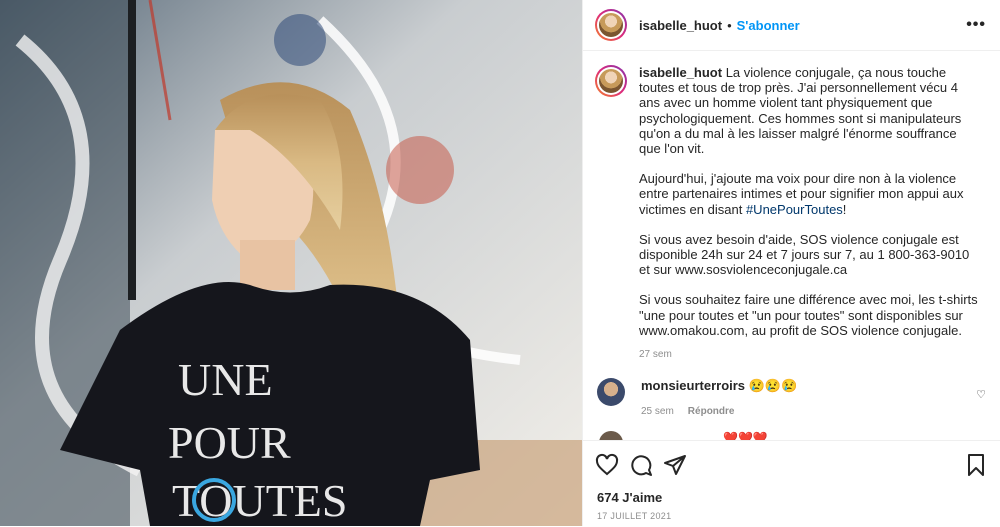 This screenshot has width=1000, height=527. Describe the element at coordinates (229, 442) in the screenshot. I see `shirt-line-2: POUR` at that location.